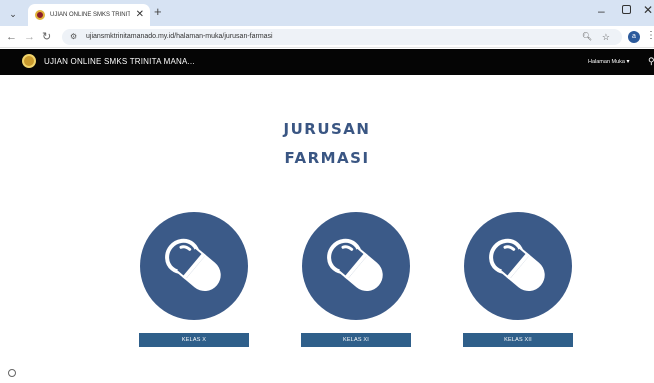 This screenshot has height=383, width=654. What do you see at coordinates (46, 37) in the screenshot?
I see `reload-icon: ↻` at bounding box center [46, 37].